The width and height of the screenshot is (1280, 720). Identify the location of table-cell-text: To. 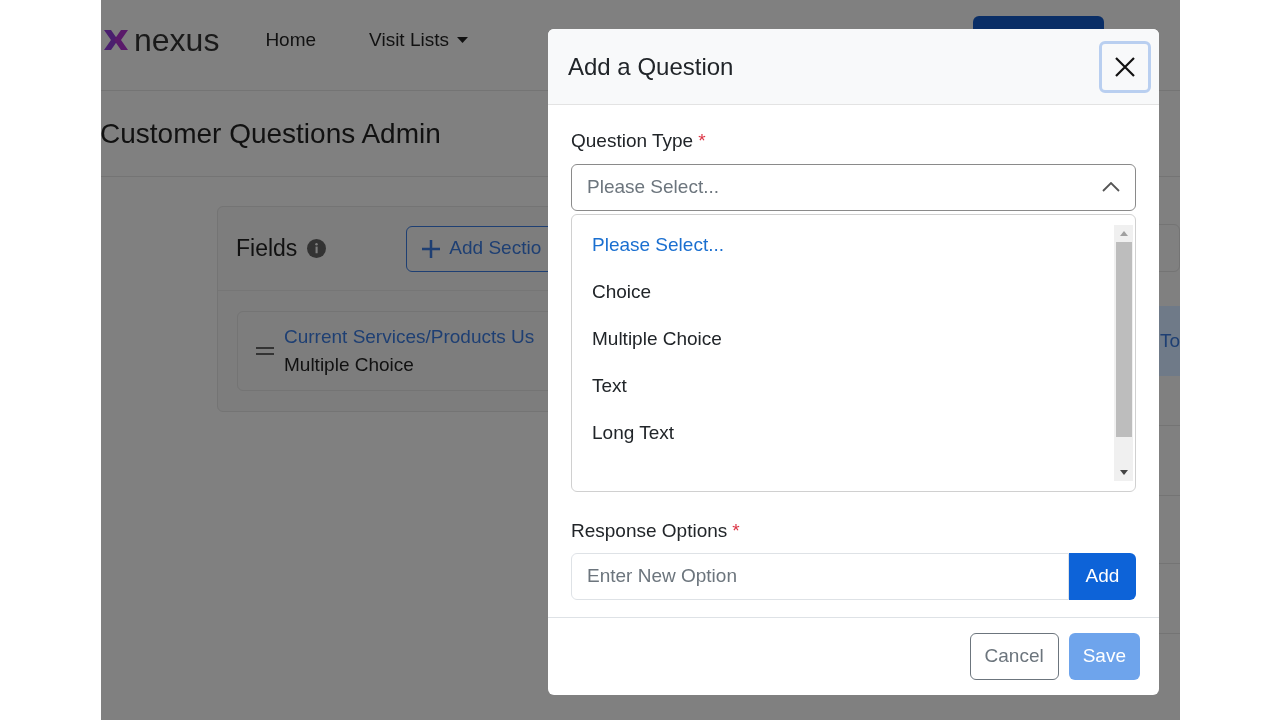
(1170, 340).